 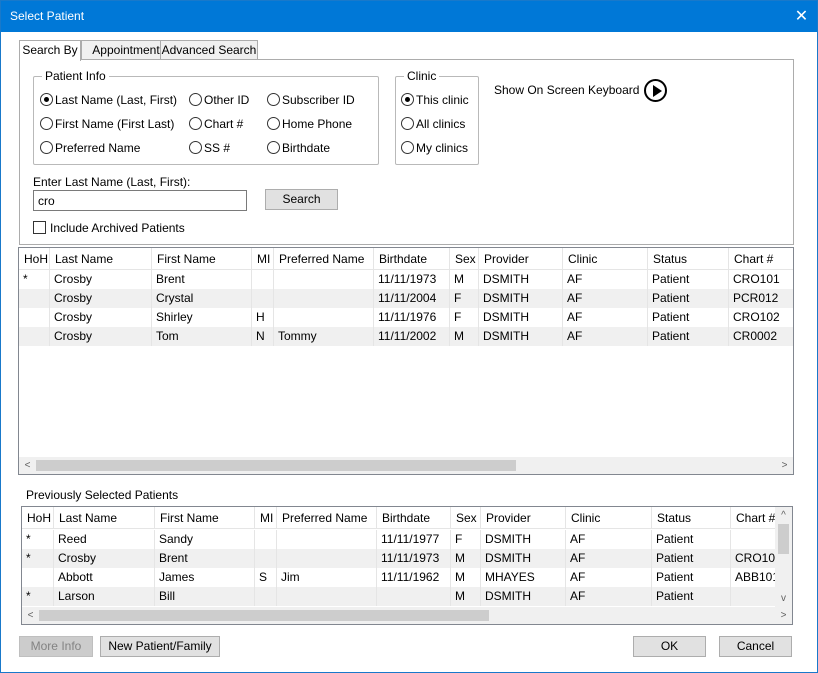 I want to click on cell-sex: M, so click(x=466, y=558).